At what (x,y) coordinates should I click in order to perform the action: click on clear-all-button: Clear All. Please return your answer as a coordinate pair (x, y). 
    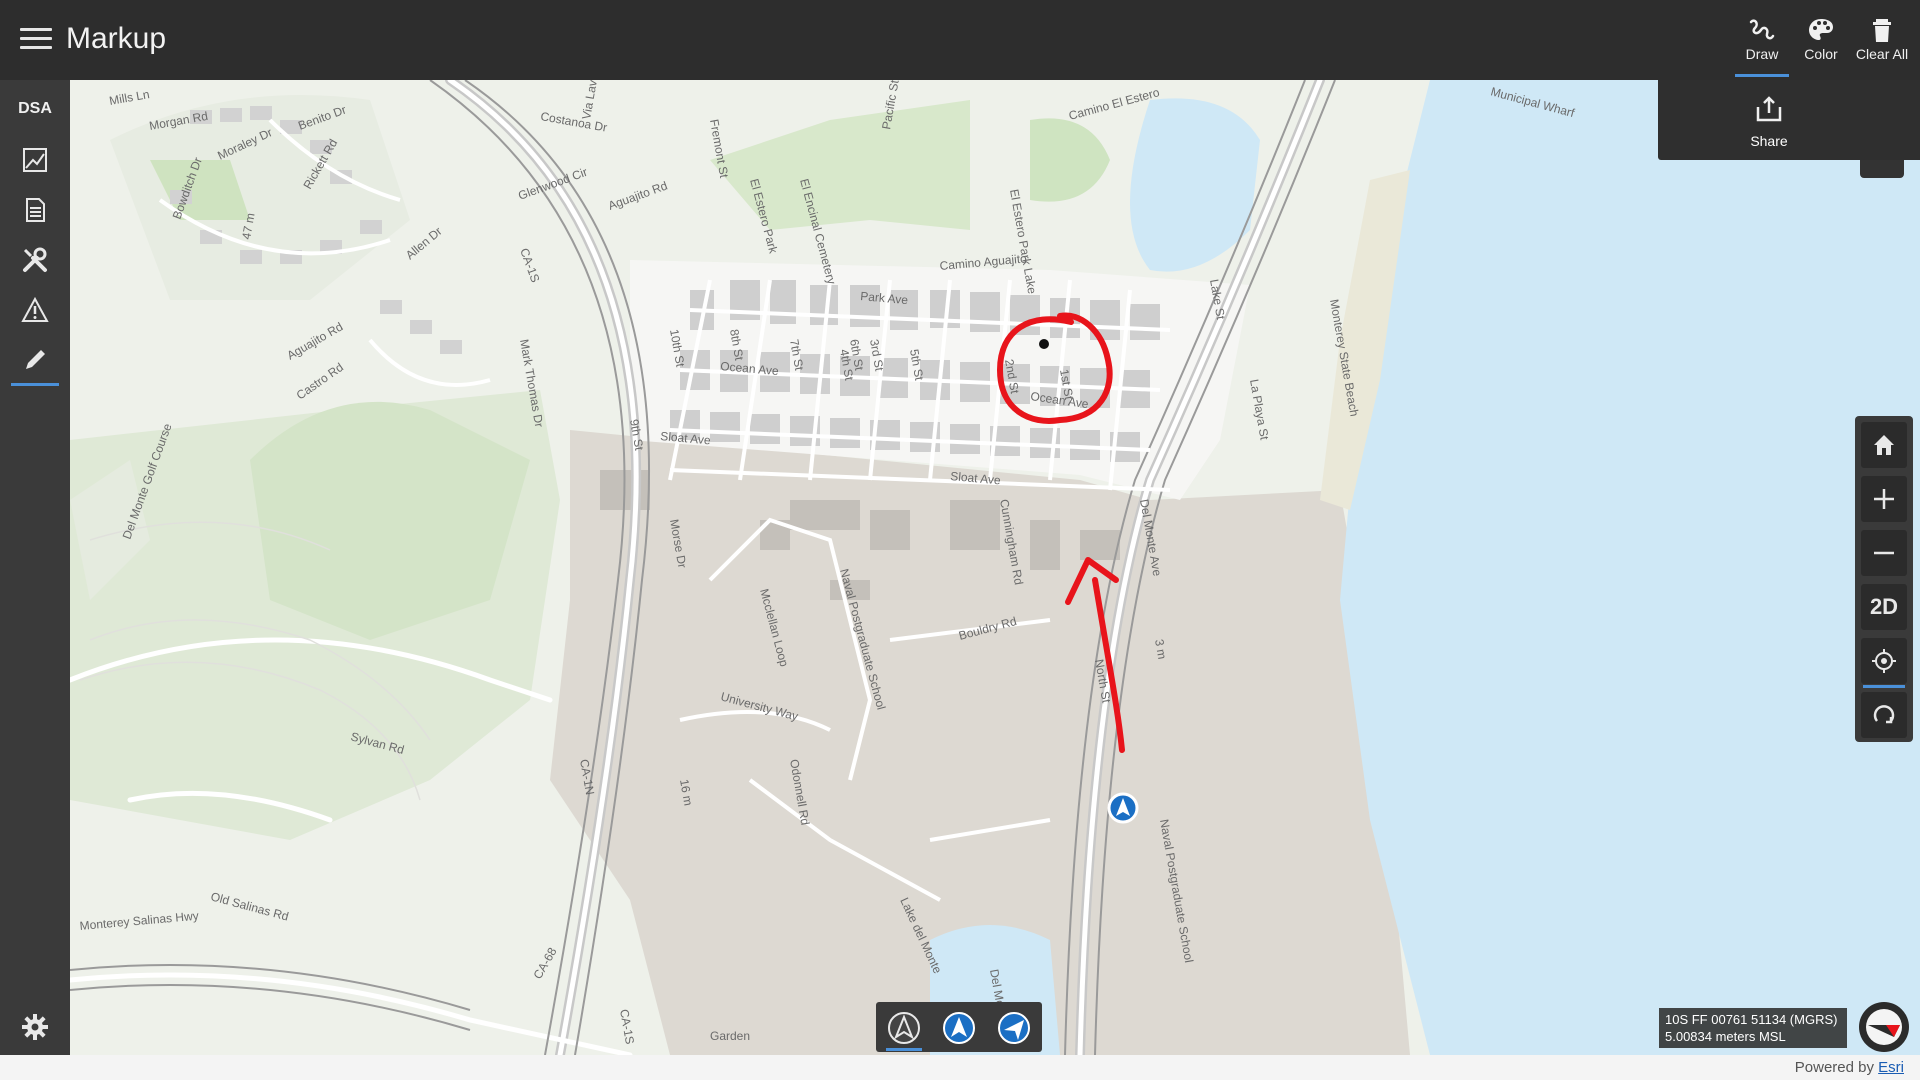
    Looking at the image, I should click on (1882, 43).